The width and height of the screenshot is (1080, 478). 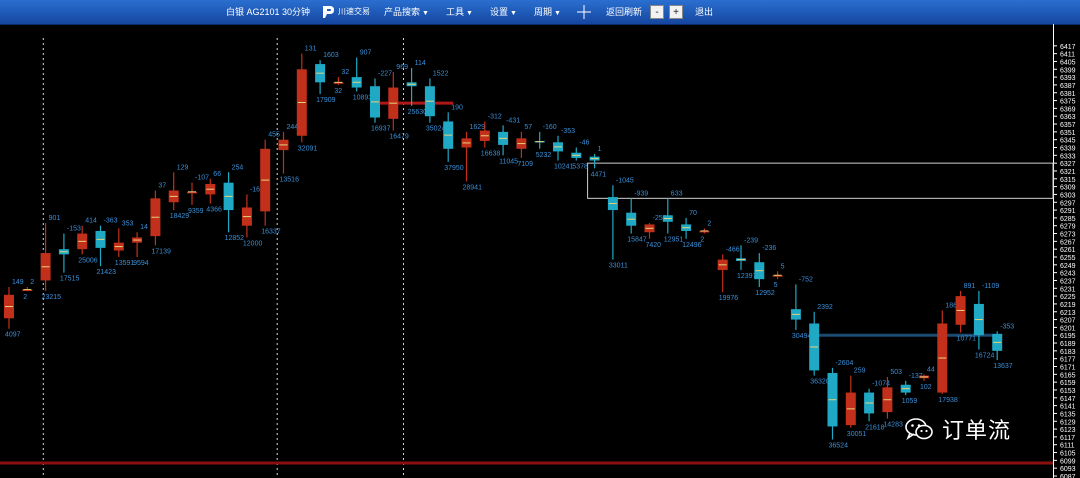 What do you see at coordinates (564, 167) in the screenshot?
I see `volume-label: 10241` at bounding box center [564, 167].